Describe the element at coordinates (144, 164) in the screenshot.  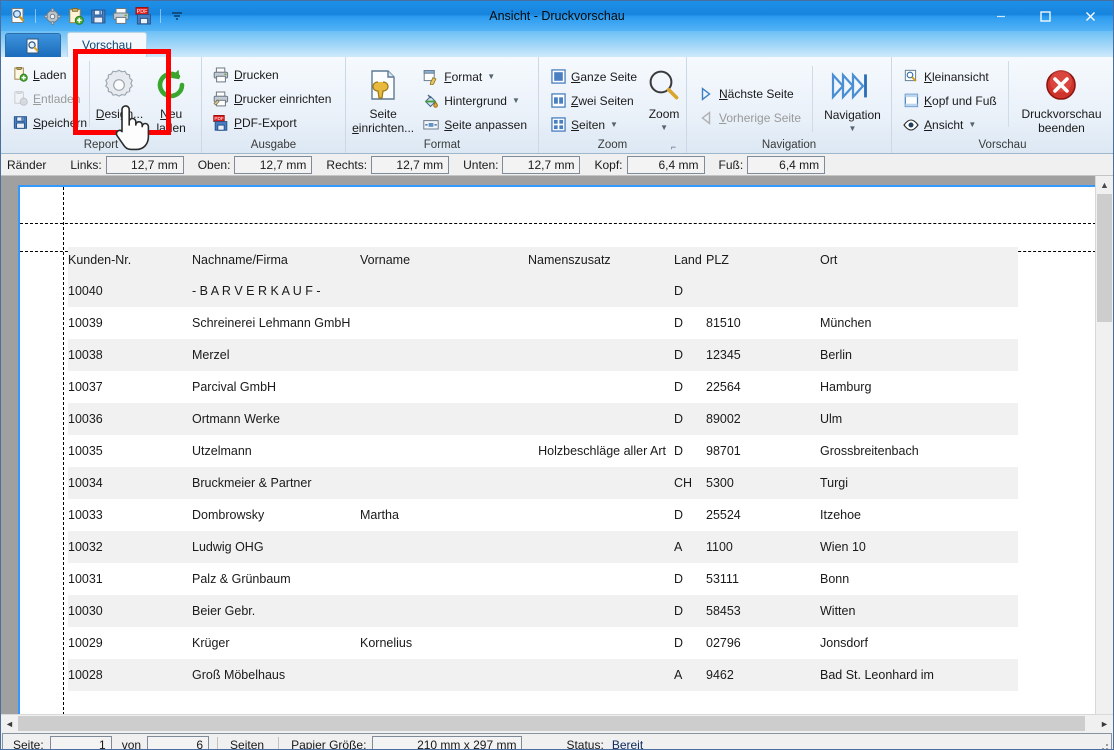
I see `margin-left-input` at that location.